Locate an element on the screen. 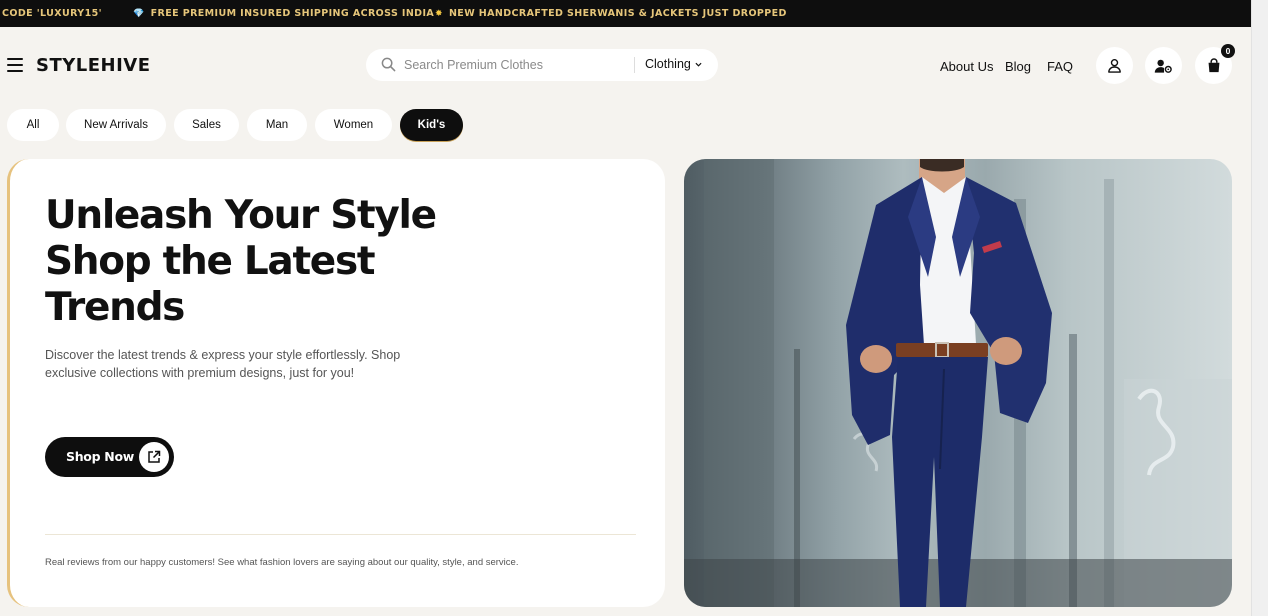 Image resolution: width=1268 pixels, height=616 pixels. nav-faq: FAQ is located at coordinates (1060, 66).